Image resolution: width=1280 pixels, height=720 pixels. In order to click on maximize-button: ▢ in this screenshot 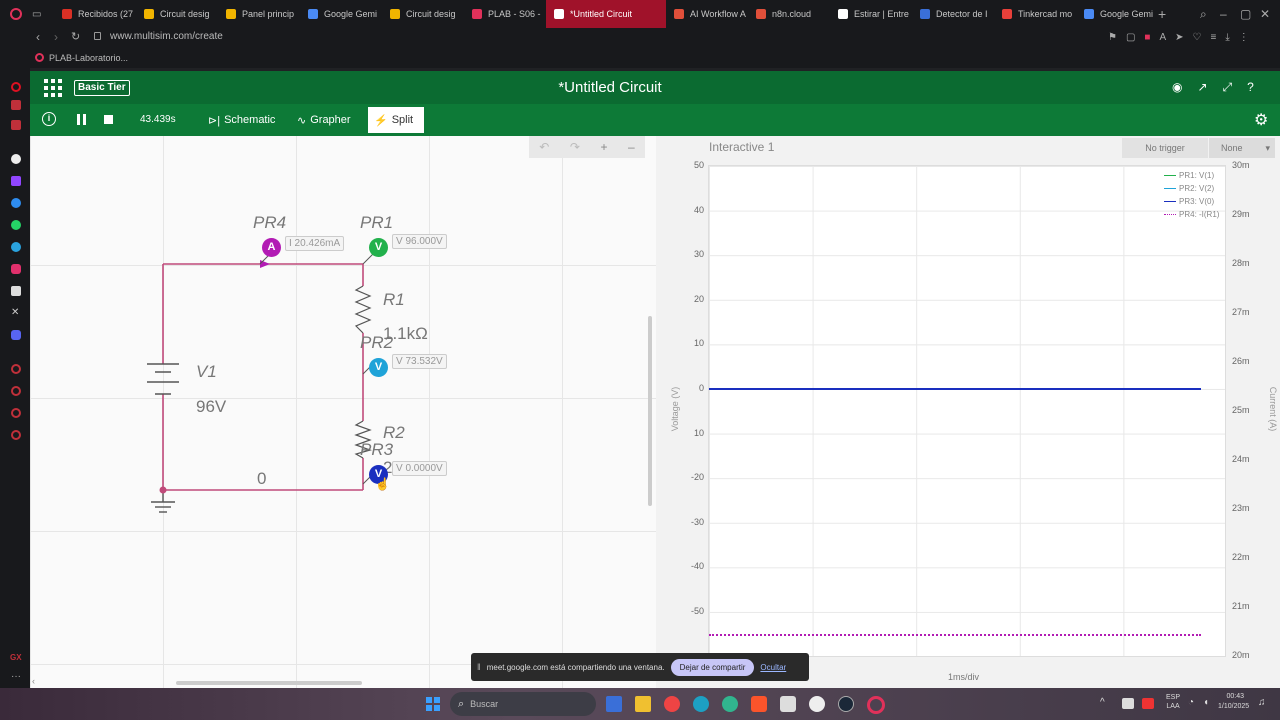, I will do `click(1250, 14)`.